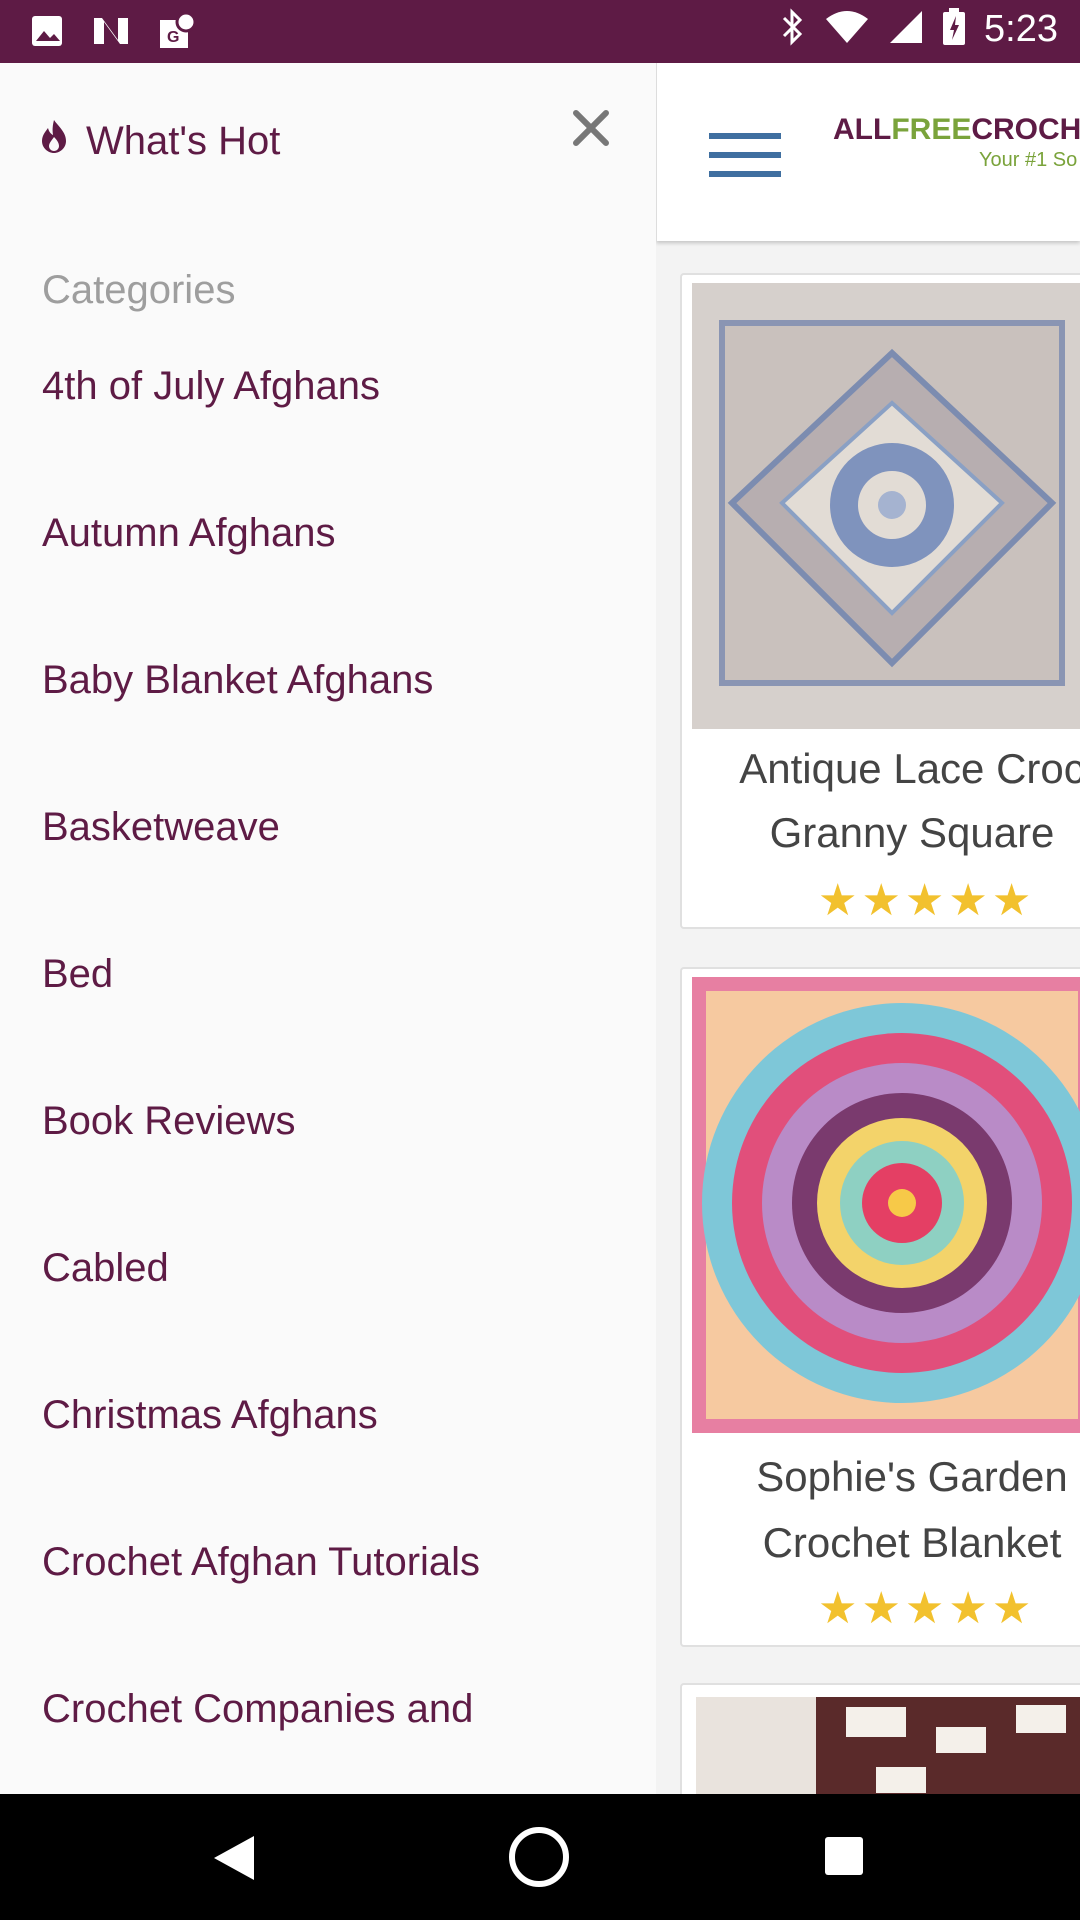 This screenshot has height=1920, width=1080. What do you see at coordinates (886, 506) in the screenshot?
I see `granny-square-image` at bounding box center [886, 506].